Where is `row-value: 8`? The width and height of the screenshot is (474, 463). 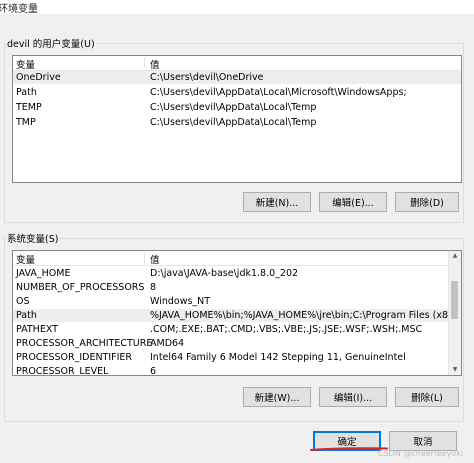 row-value: 8 is located at coordinates (153, 287).